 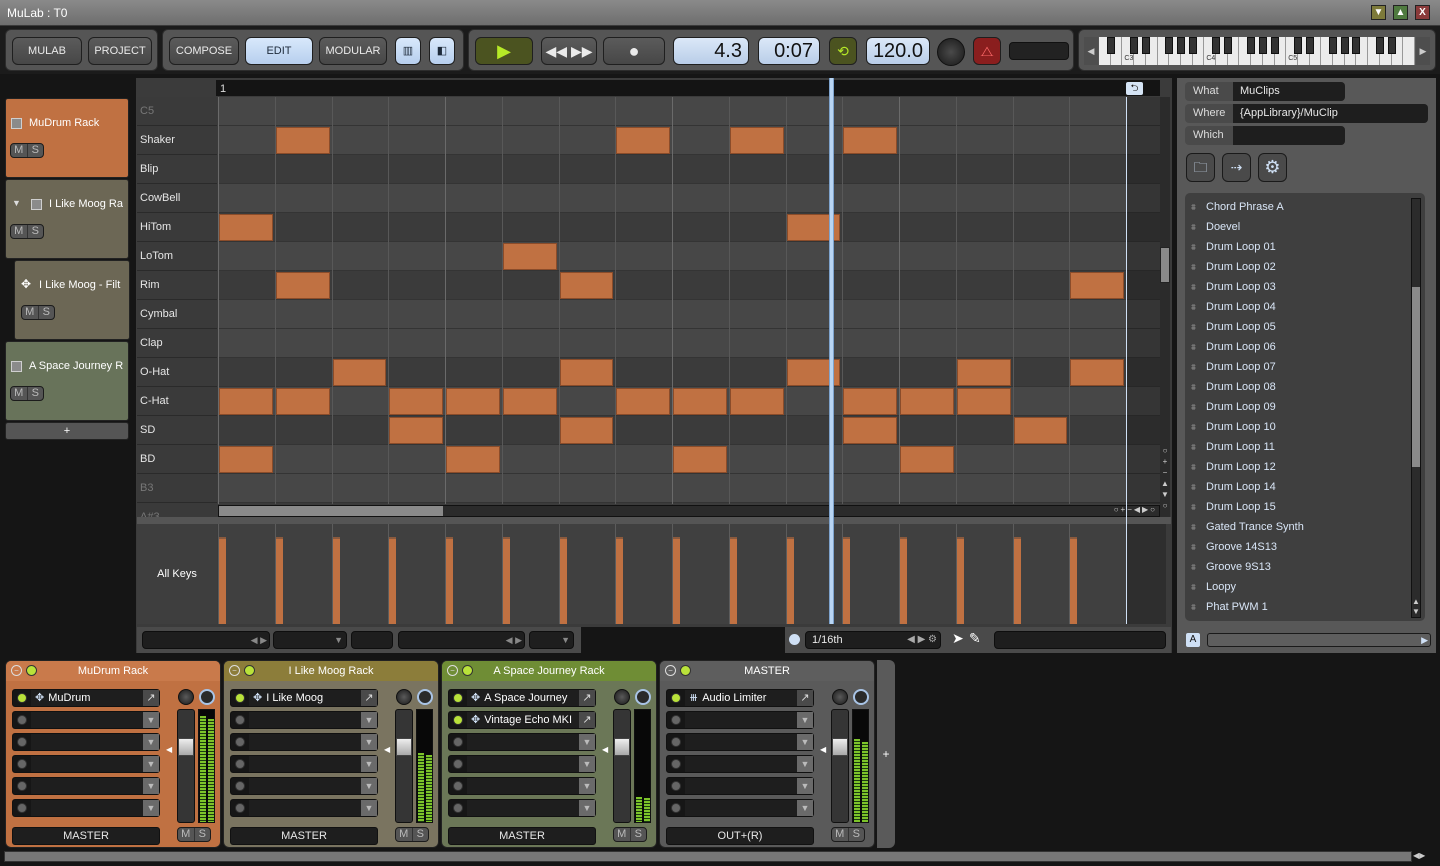 What do you see at coordinates (1416, 377) in the screenshot?
I see `list-scroll-thumb` at bounding box center [1416, 377].